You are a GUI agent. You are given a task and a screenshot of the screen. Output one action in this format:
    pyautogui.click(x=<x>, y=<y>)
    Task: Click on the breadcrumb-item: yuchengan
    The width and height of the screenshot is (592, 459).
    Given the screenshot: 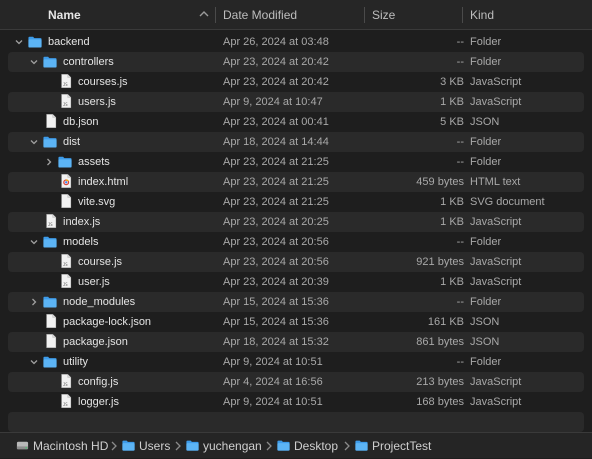 What is the action you would take?
    pyautogui.click(x=232, y=446)
    